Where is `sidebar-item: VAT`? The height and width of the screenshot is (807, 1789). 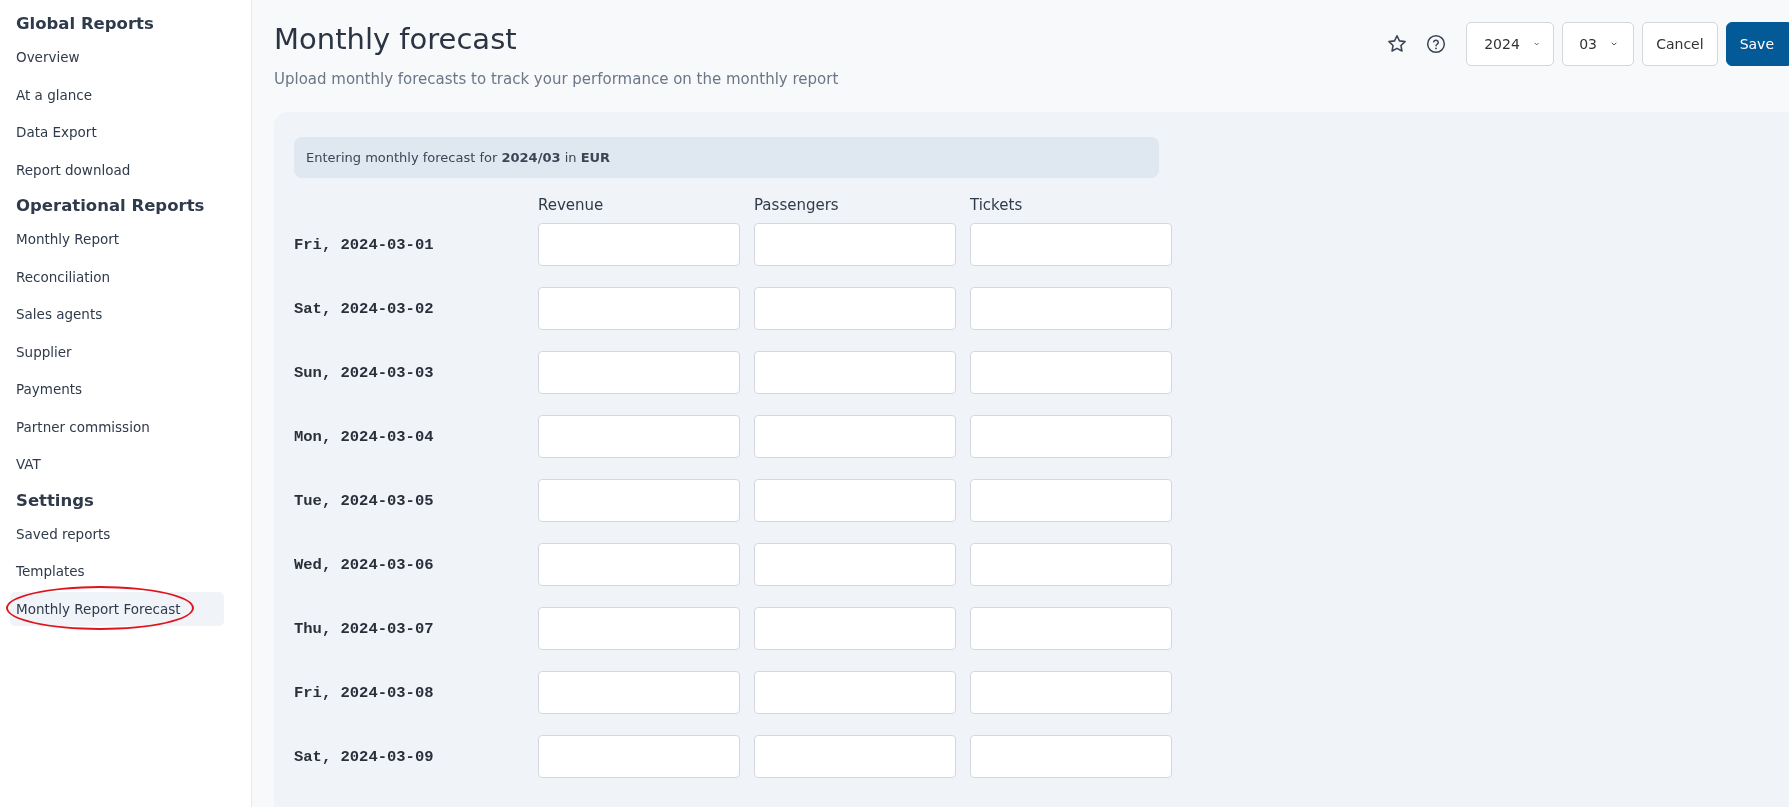 sidebar-item: VAT is located at coordinates (117, 464).